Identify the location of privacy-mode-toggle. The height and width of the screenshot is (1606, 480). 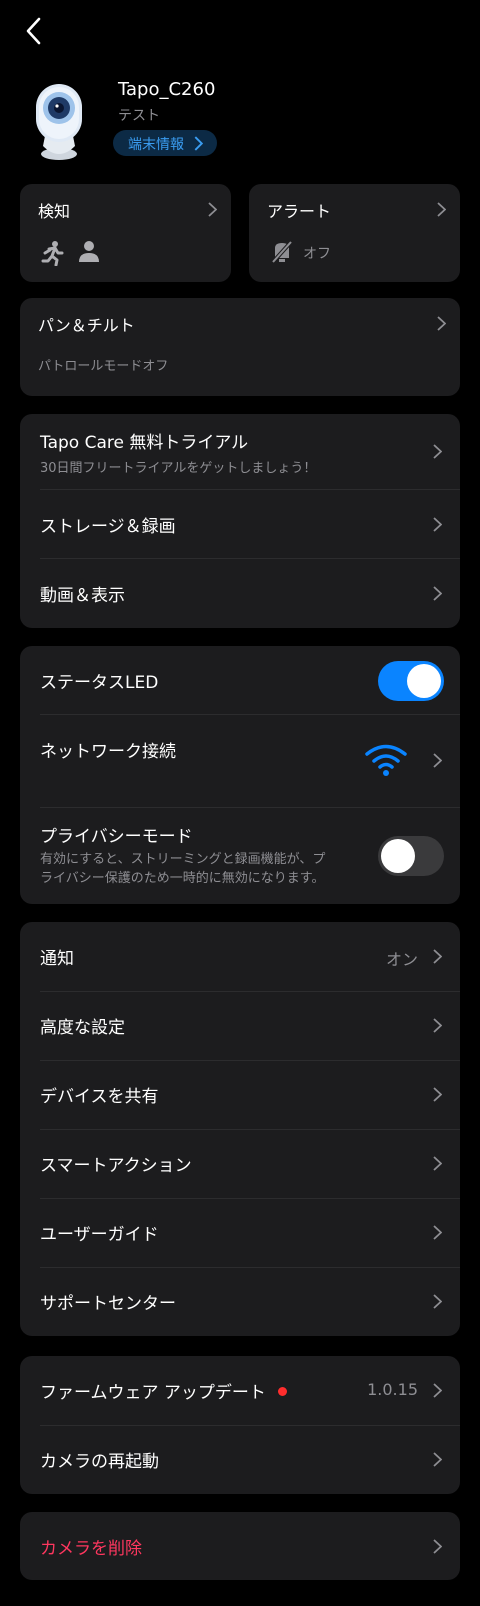
(411, 856).